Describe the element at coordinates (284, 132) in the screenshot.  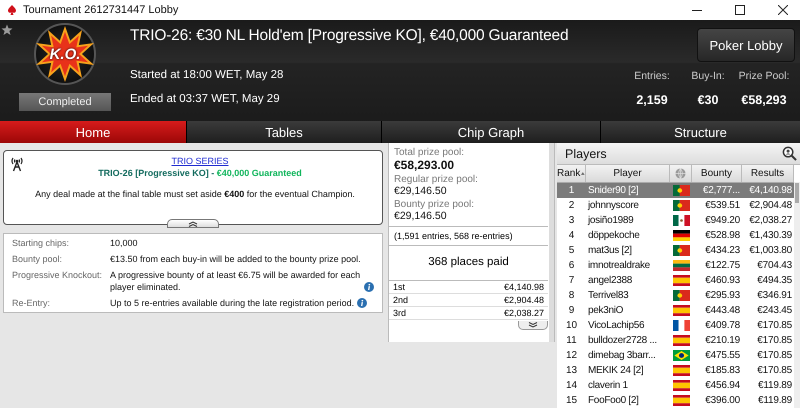
I see `tab: Tables` at that location.